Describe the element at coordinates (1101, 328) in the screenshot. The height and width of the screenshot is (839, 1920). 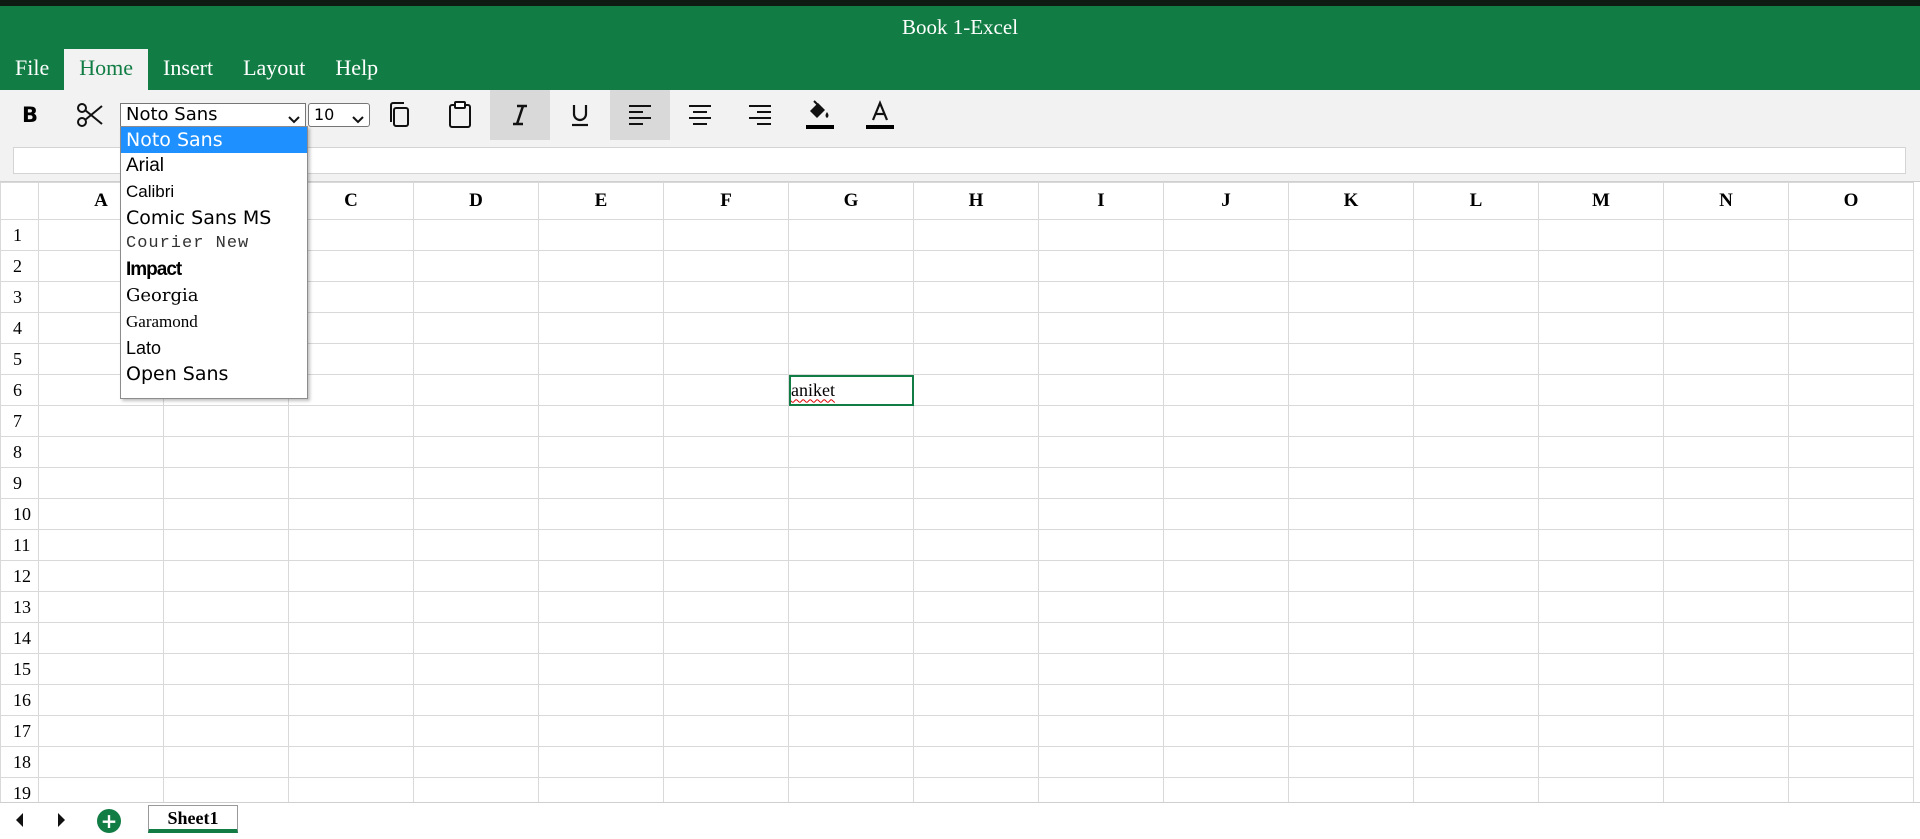
I see `cell-i4` at that location.